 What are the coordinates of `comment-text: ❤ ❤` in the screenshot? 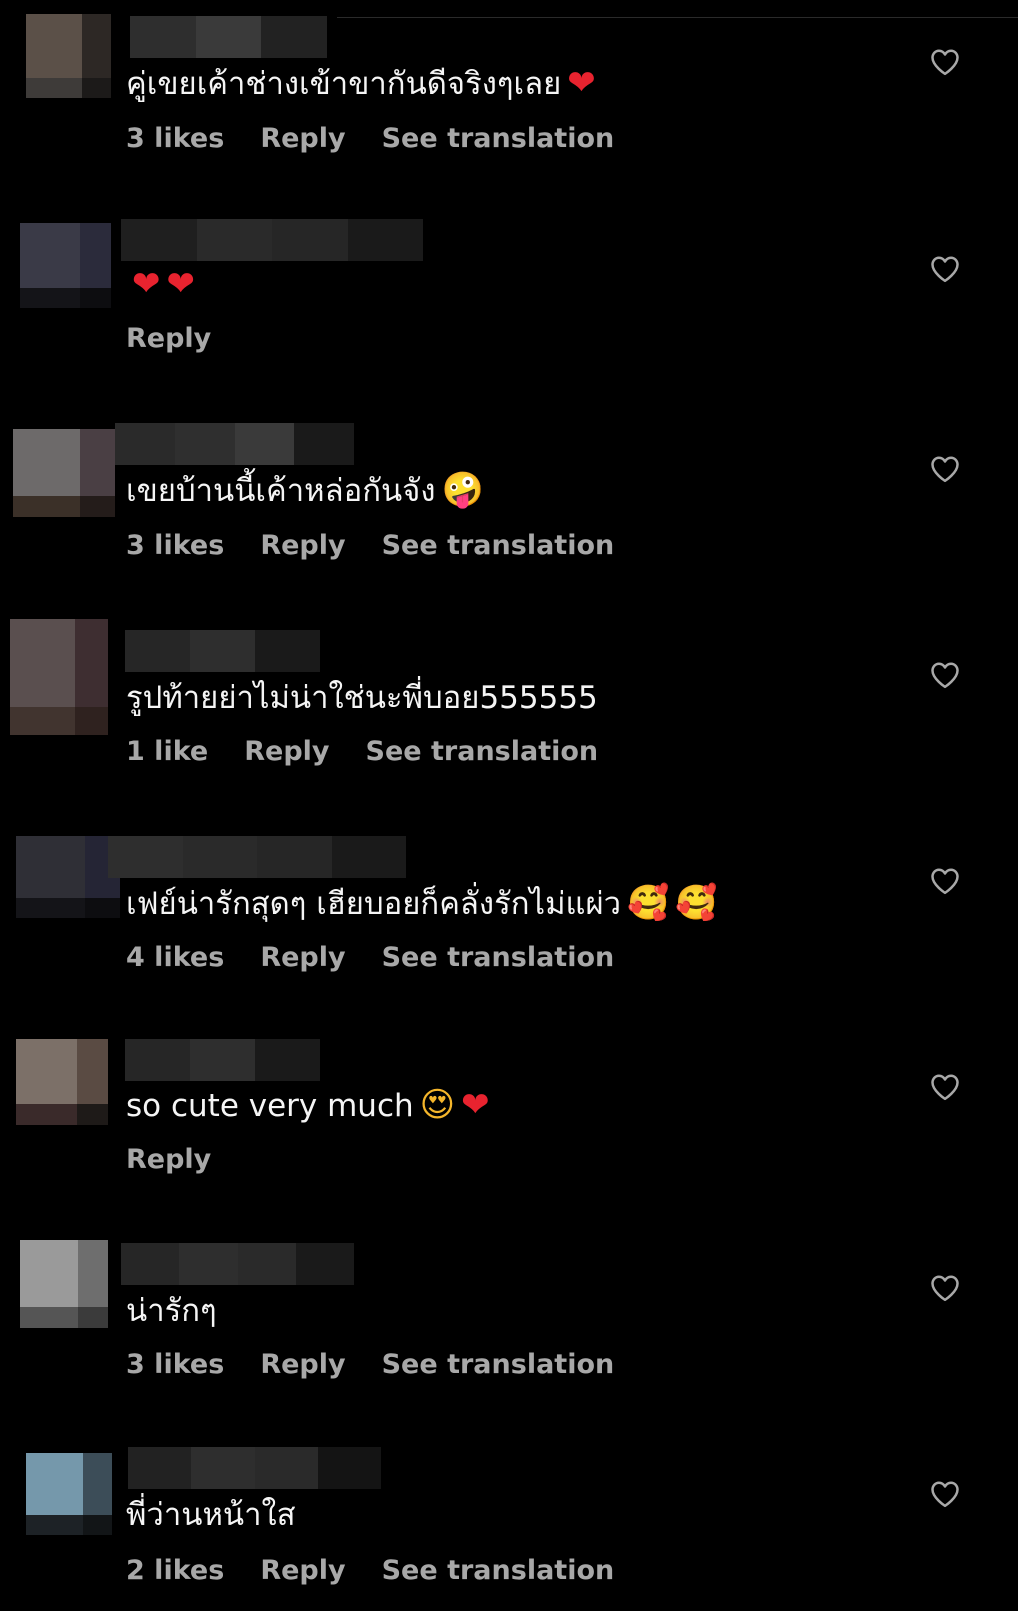 It's located at (160, 284).